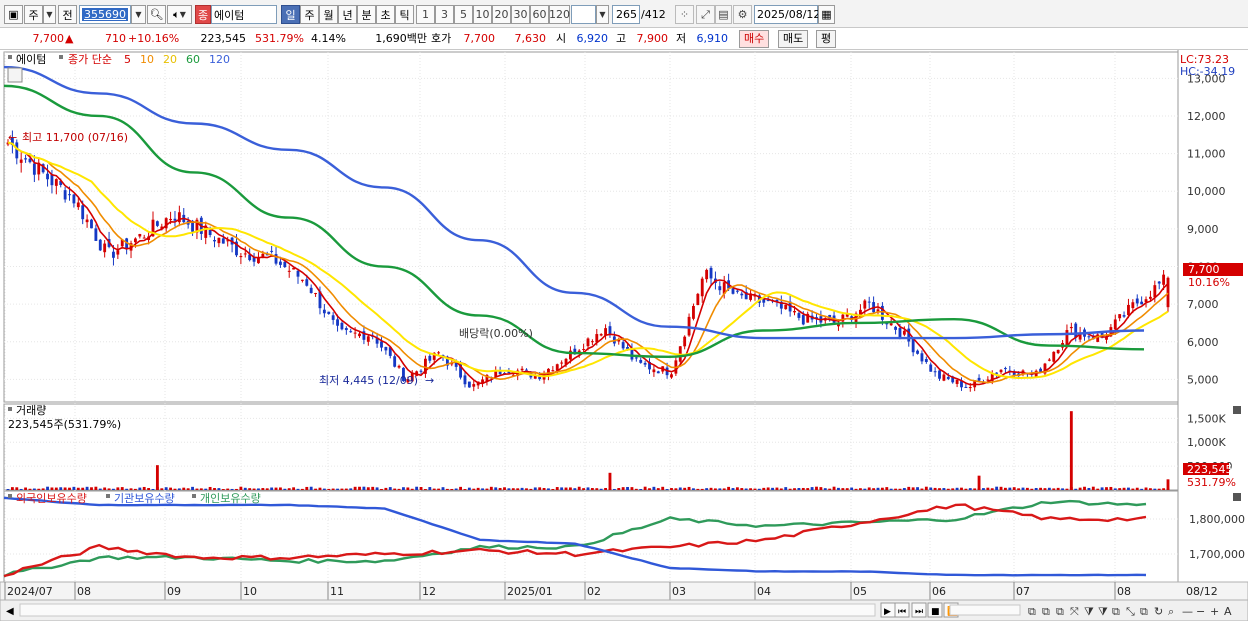 The width and height of the screenshot is (1248, 621). What do you see at coordinates (328, 14) in the screenshot?
I see `period-button-2: 월` at bounding box center [328, 14].